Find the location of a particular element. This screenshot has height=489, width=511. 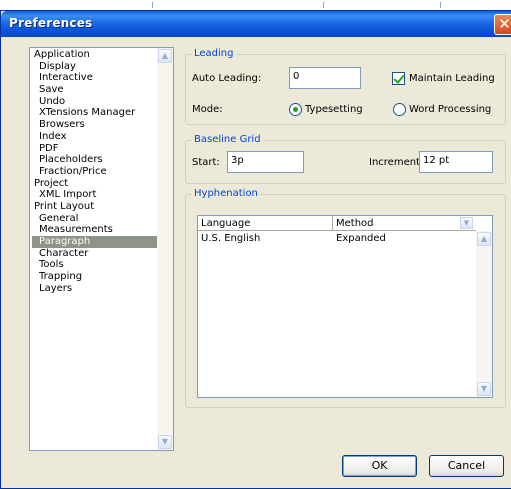

tree-item-interactive: Interactive is located at coordinates (94, 78).